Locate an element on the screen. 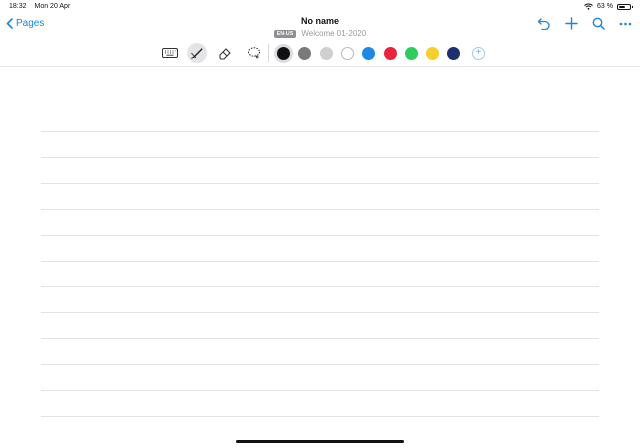 The width and height of the screenshot is (640, 448). pen-tool is located at coordinates (197, 53).